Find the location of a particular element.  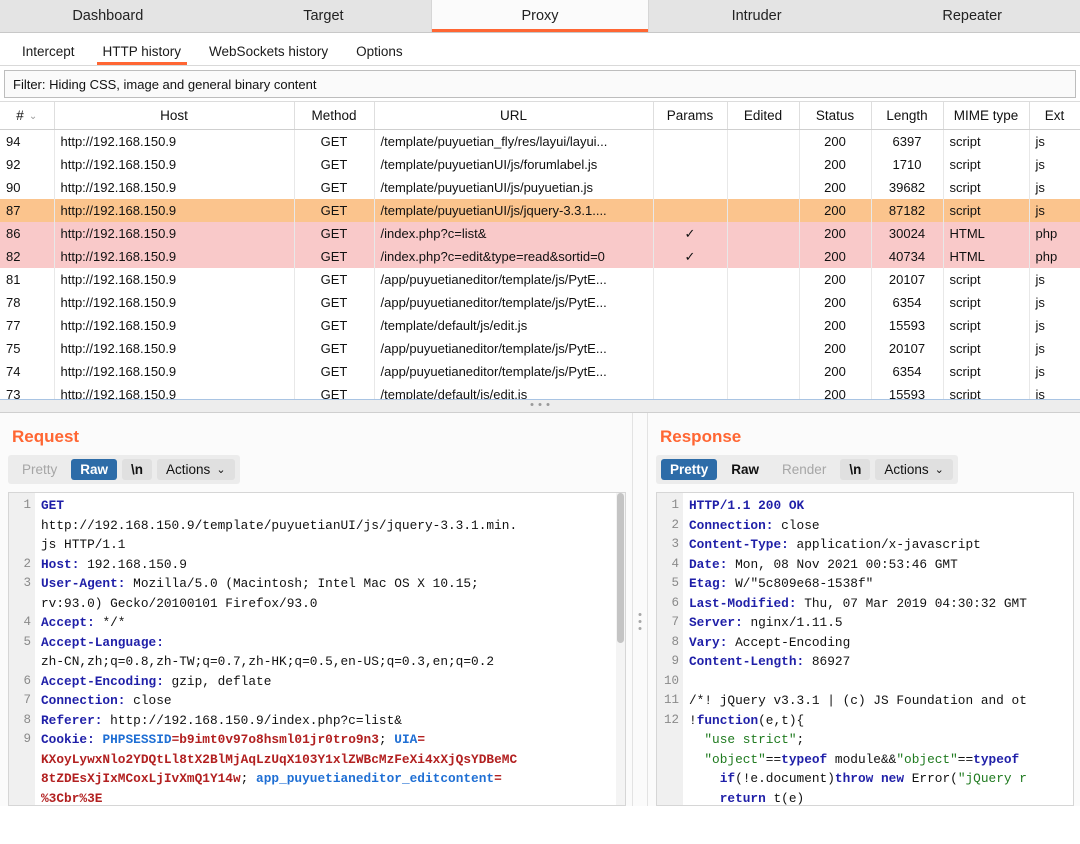

line-number: 2 is located at coordinates (27, 563).